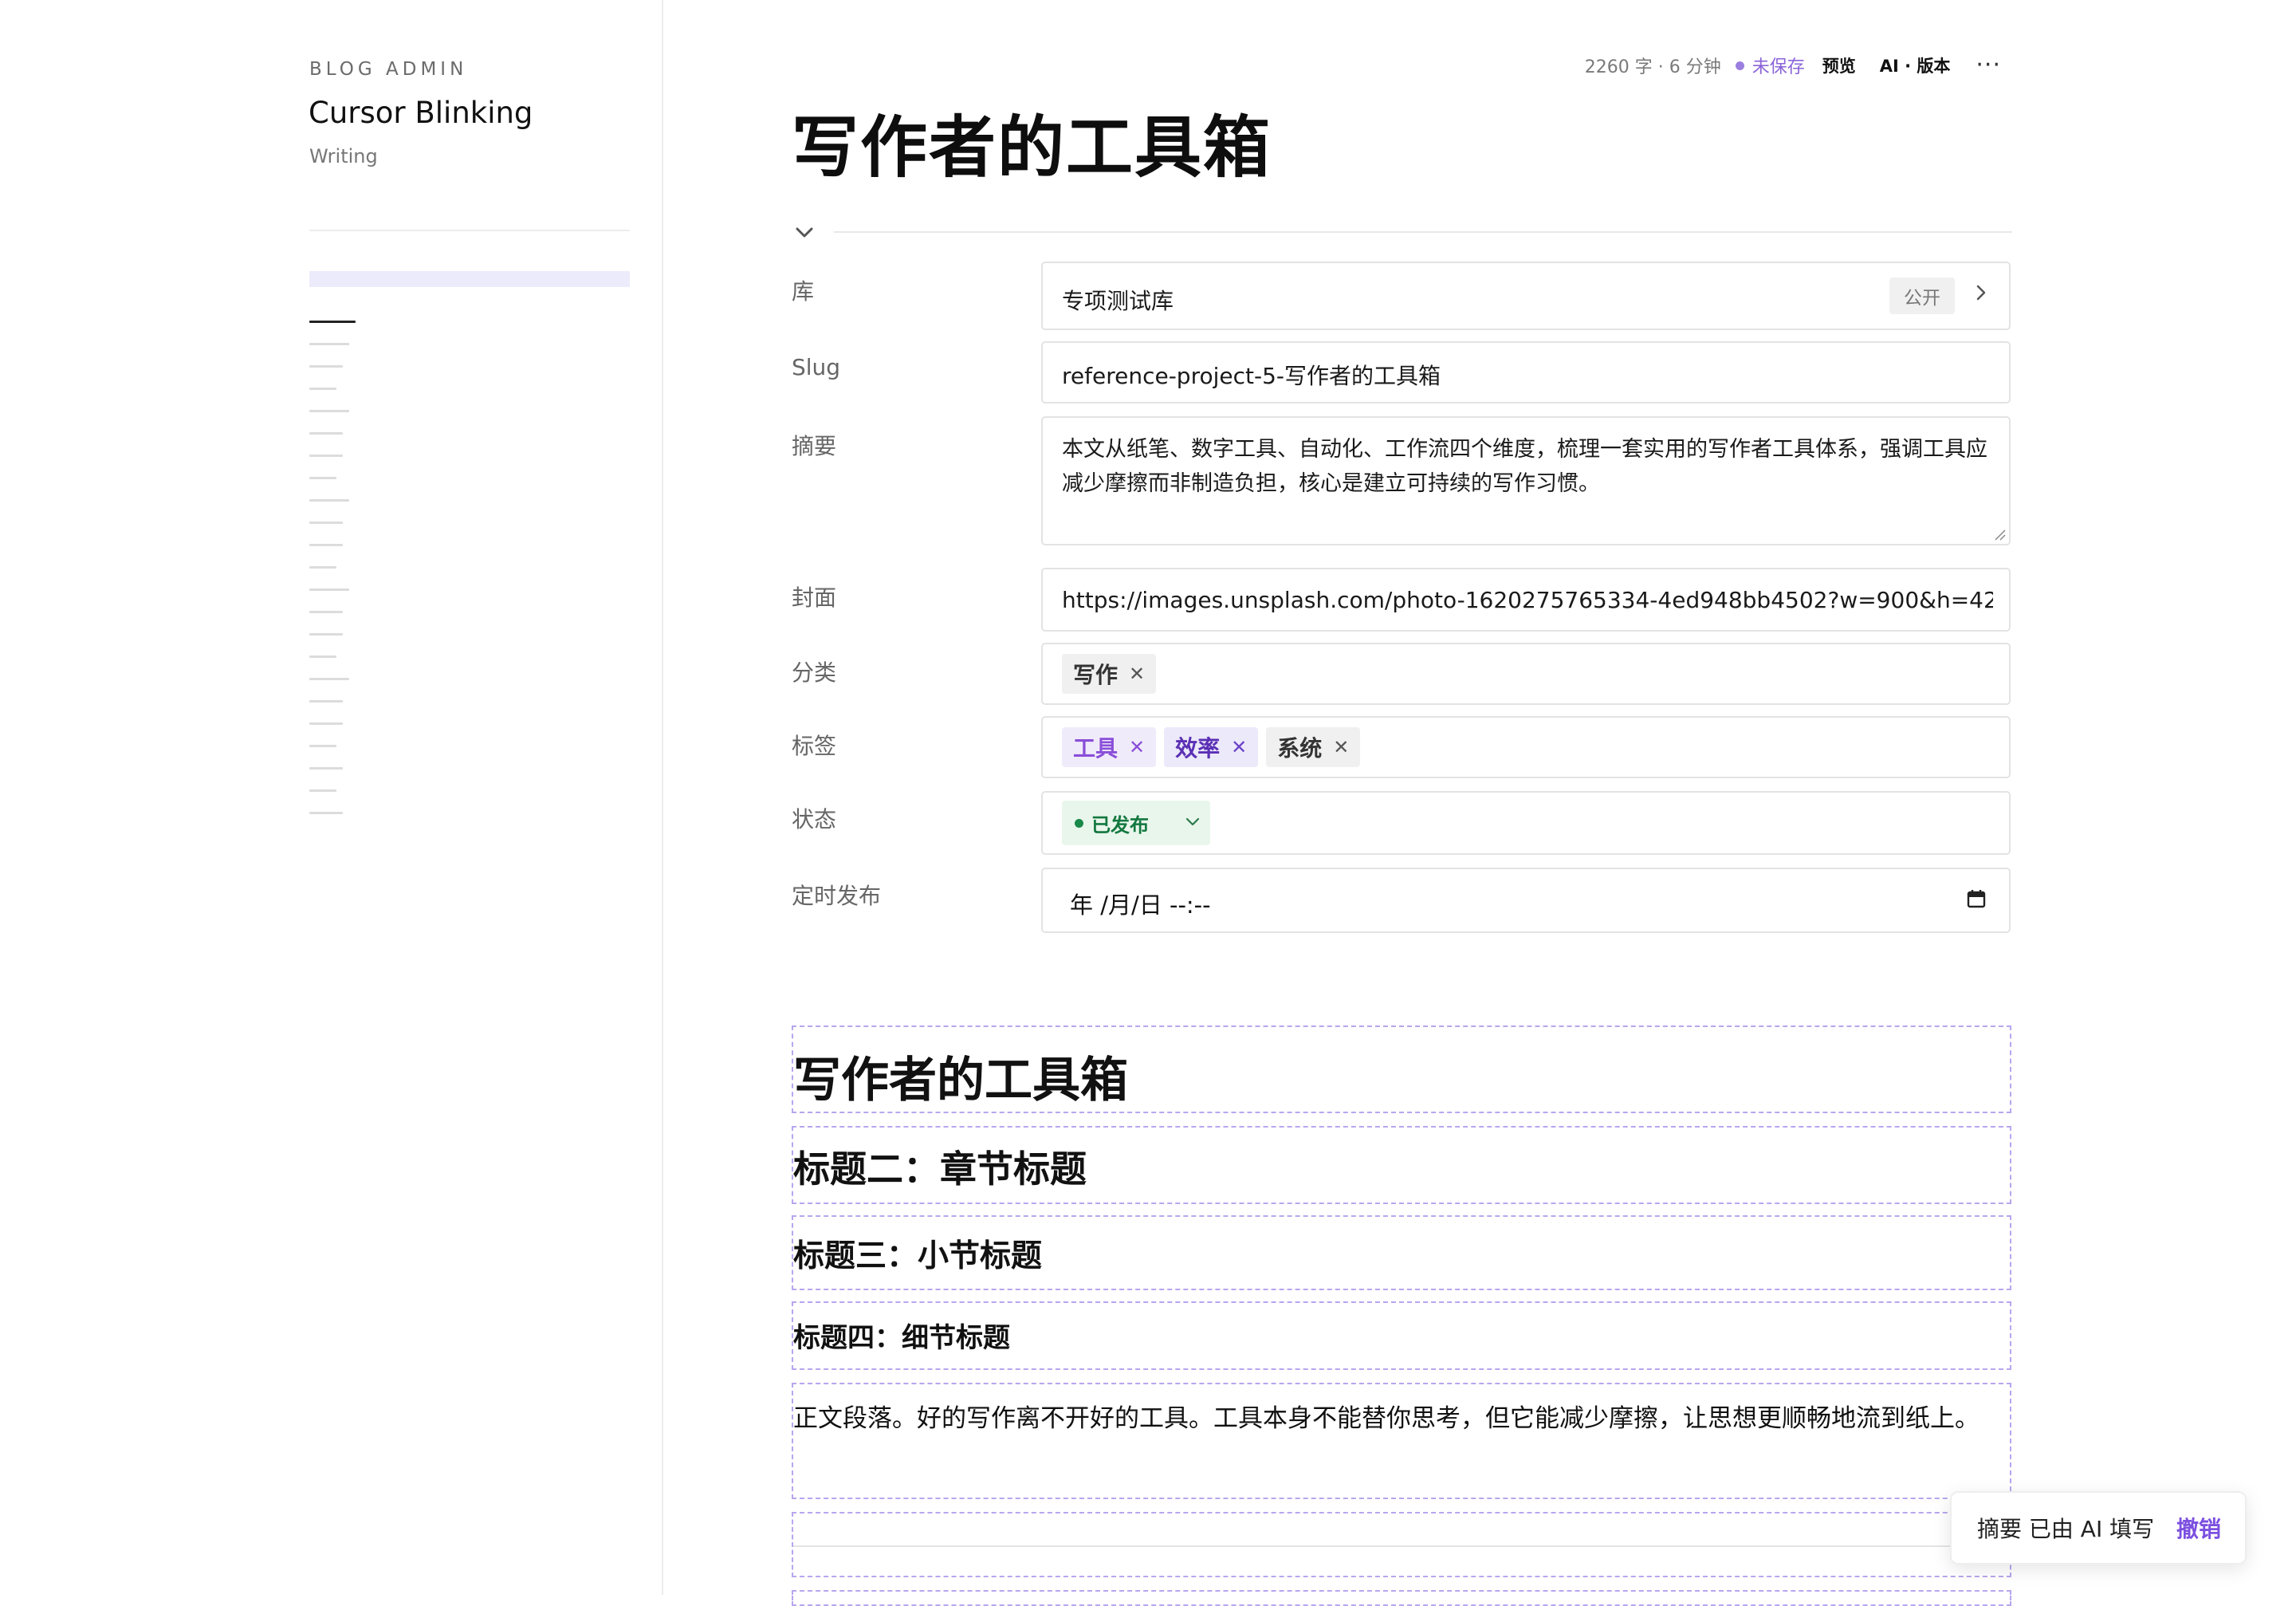 This screenshot has width=2296, height=1606. Describe the element at coordinates (1981, 292) in the screenshot. I see `chevron-right-icon` at that location.